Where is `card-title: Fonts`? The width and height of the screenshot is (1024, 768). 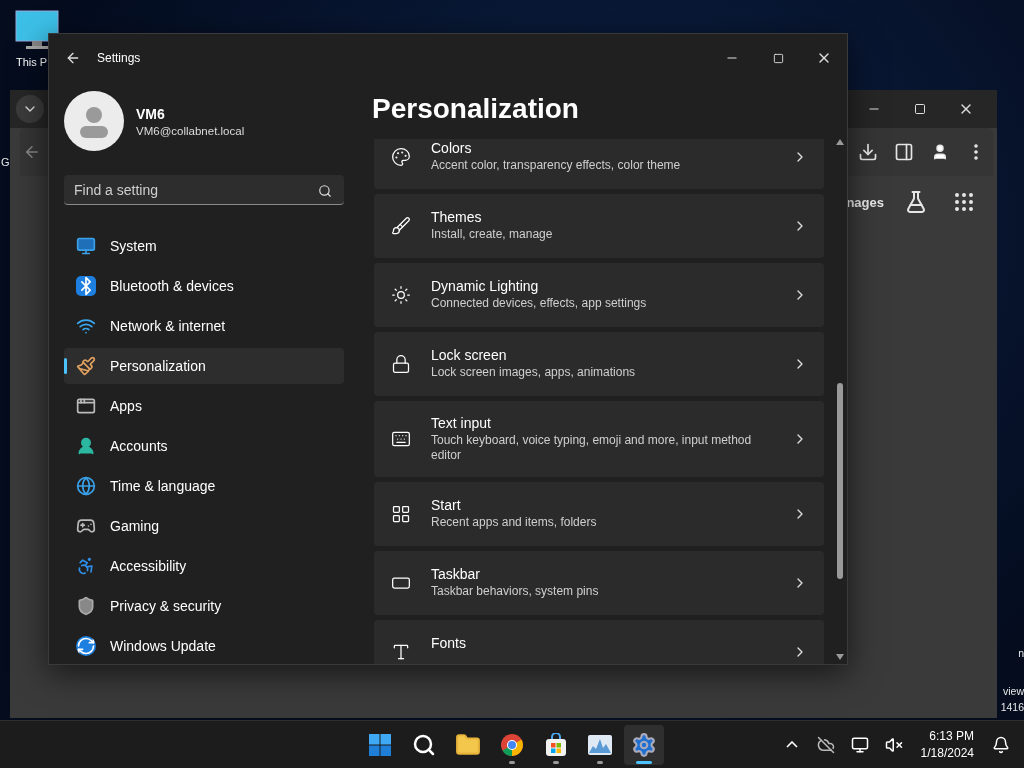
card-title: Fonts is located at coordinates (449, 643).